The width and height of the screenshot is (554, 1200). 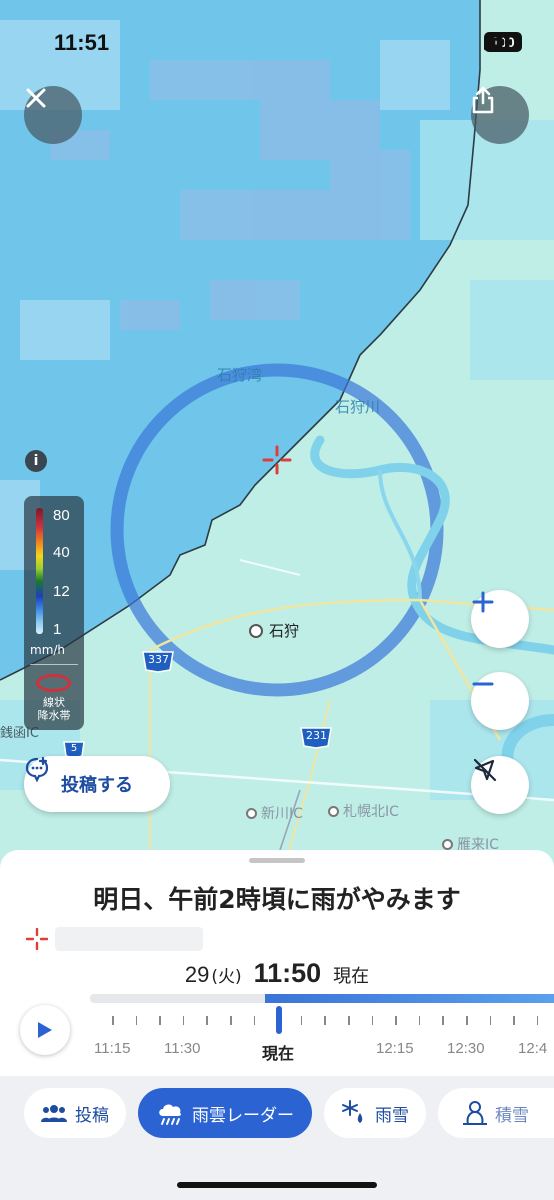 I want to click on info-button: i, so click(x=36, y=461).